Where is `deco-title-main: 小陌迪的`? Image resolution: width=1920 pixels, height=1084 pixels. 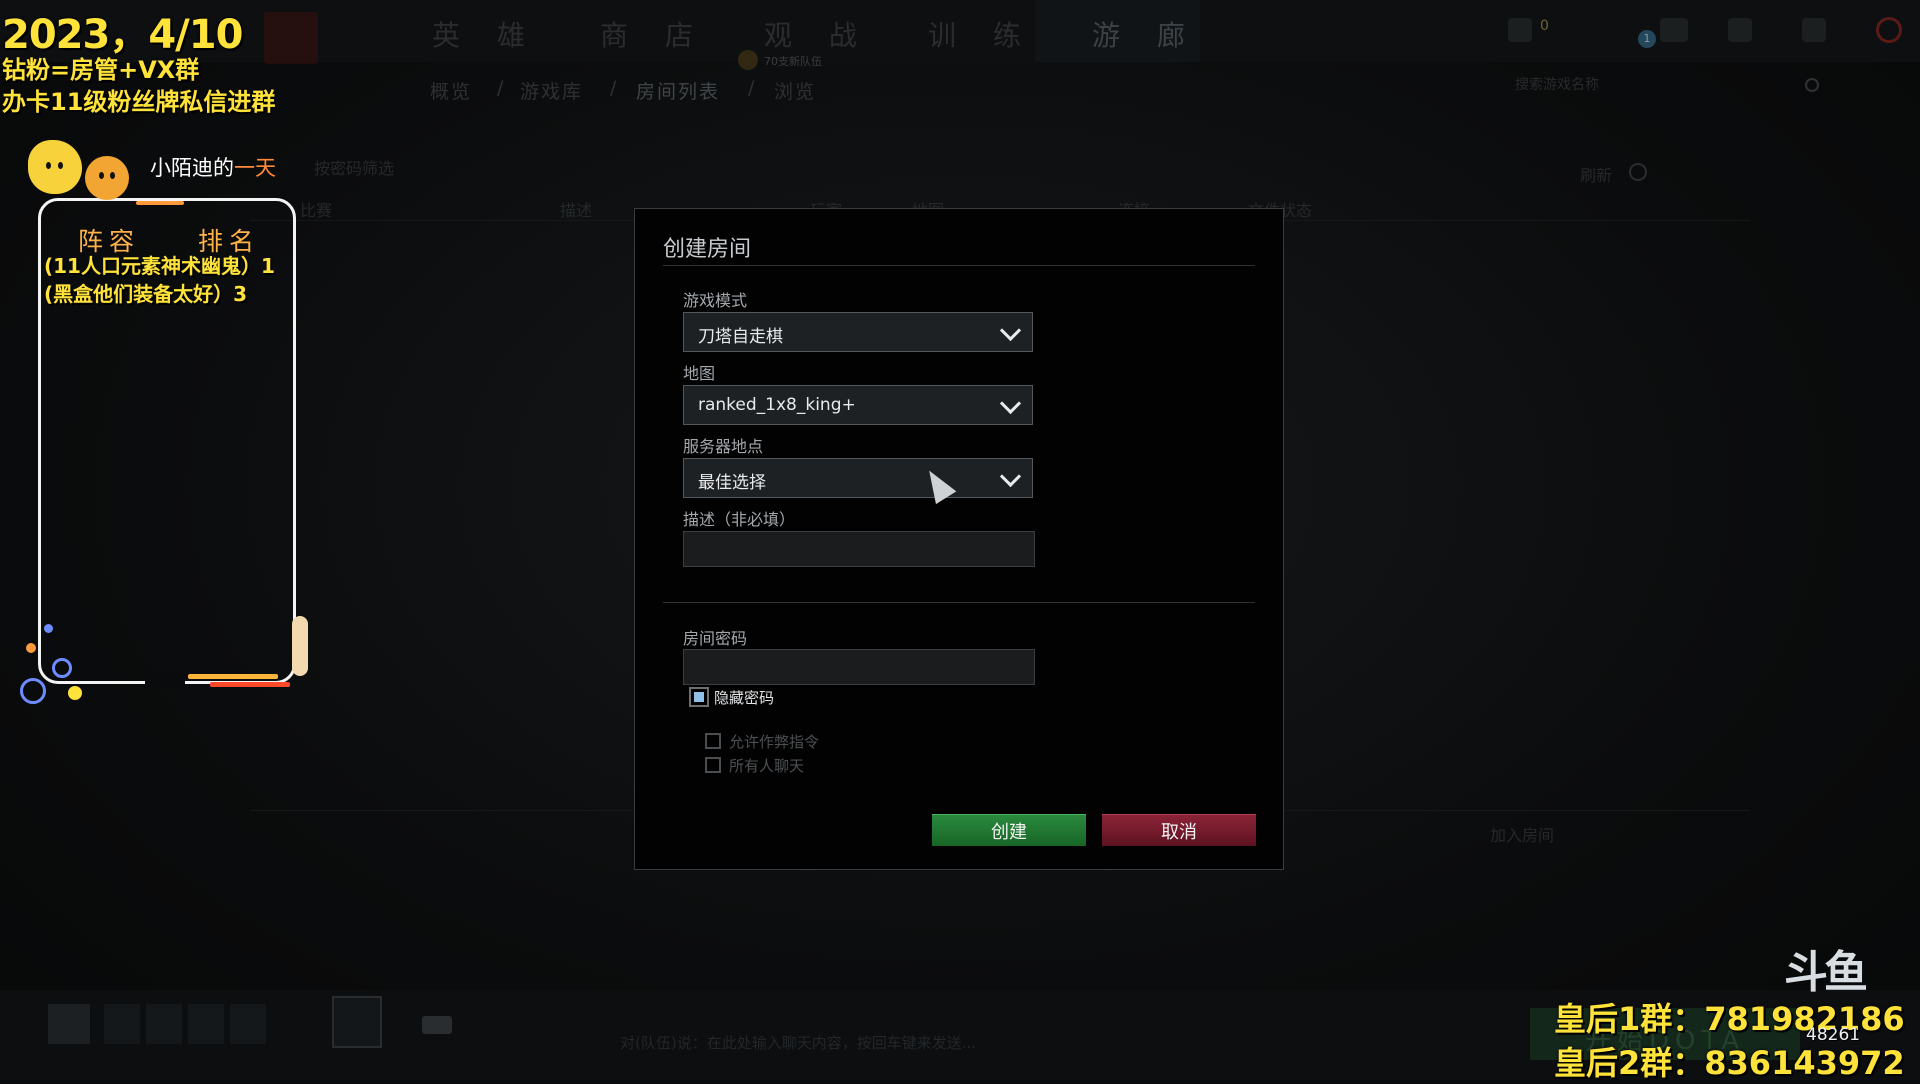 deco-title-main: 小陌迪的 is located at coordinates (192, 168).